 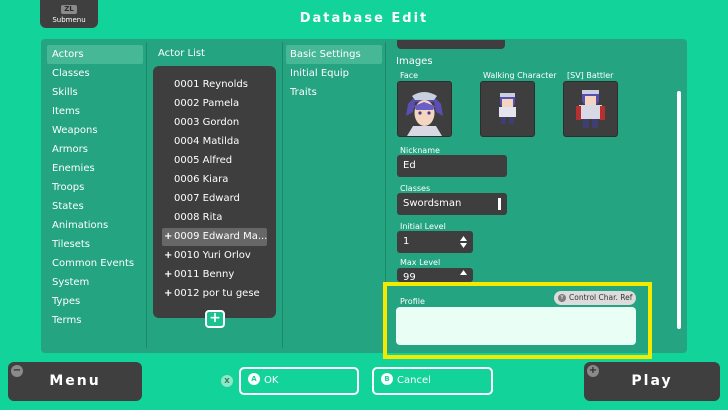 What do you see at coordinates (420, 150) in the screenshot?
I see `nickname-label: Nickname` at bounding box center [420, 150].